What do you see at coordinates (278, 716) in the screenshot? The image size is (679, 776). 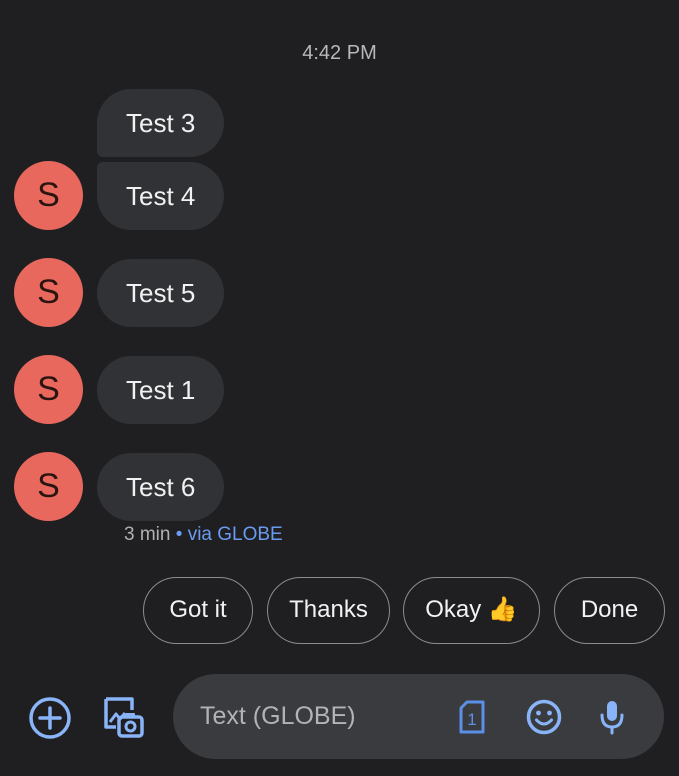 I see `message-input: Text (GLOBE)` at bounding box center [278, 716].